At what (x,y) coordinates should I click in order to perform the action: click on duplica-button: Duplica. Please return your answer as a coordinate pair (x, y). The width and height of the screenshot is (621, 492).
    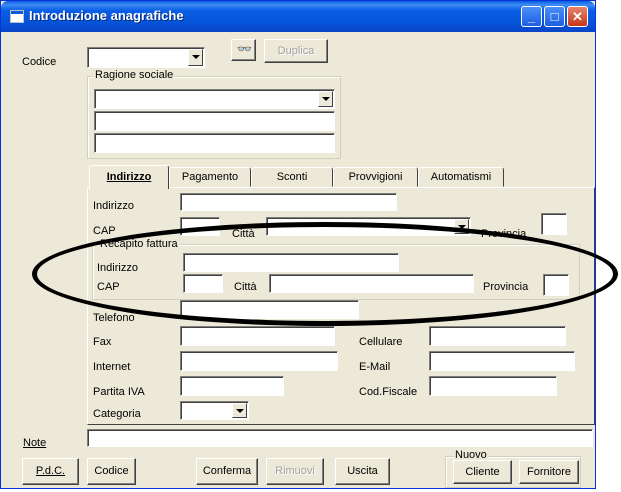
    Looking at the image, I should click on (296, 51).